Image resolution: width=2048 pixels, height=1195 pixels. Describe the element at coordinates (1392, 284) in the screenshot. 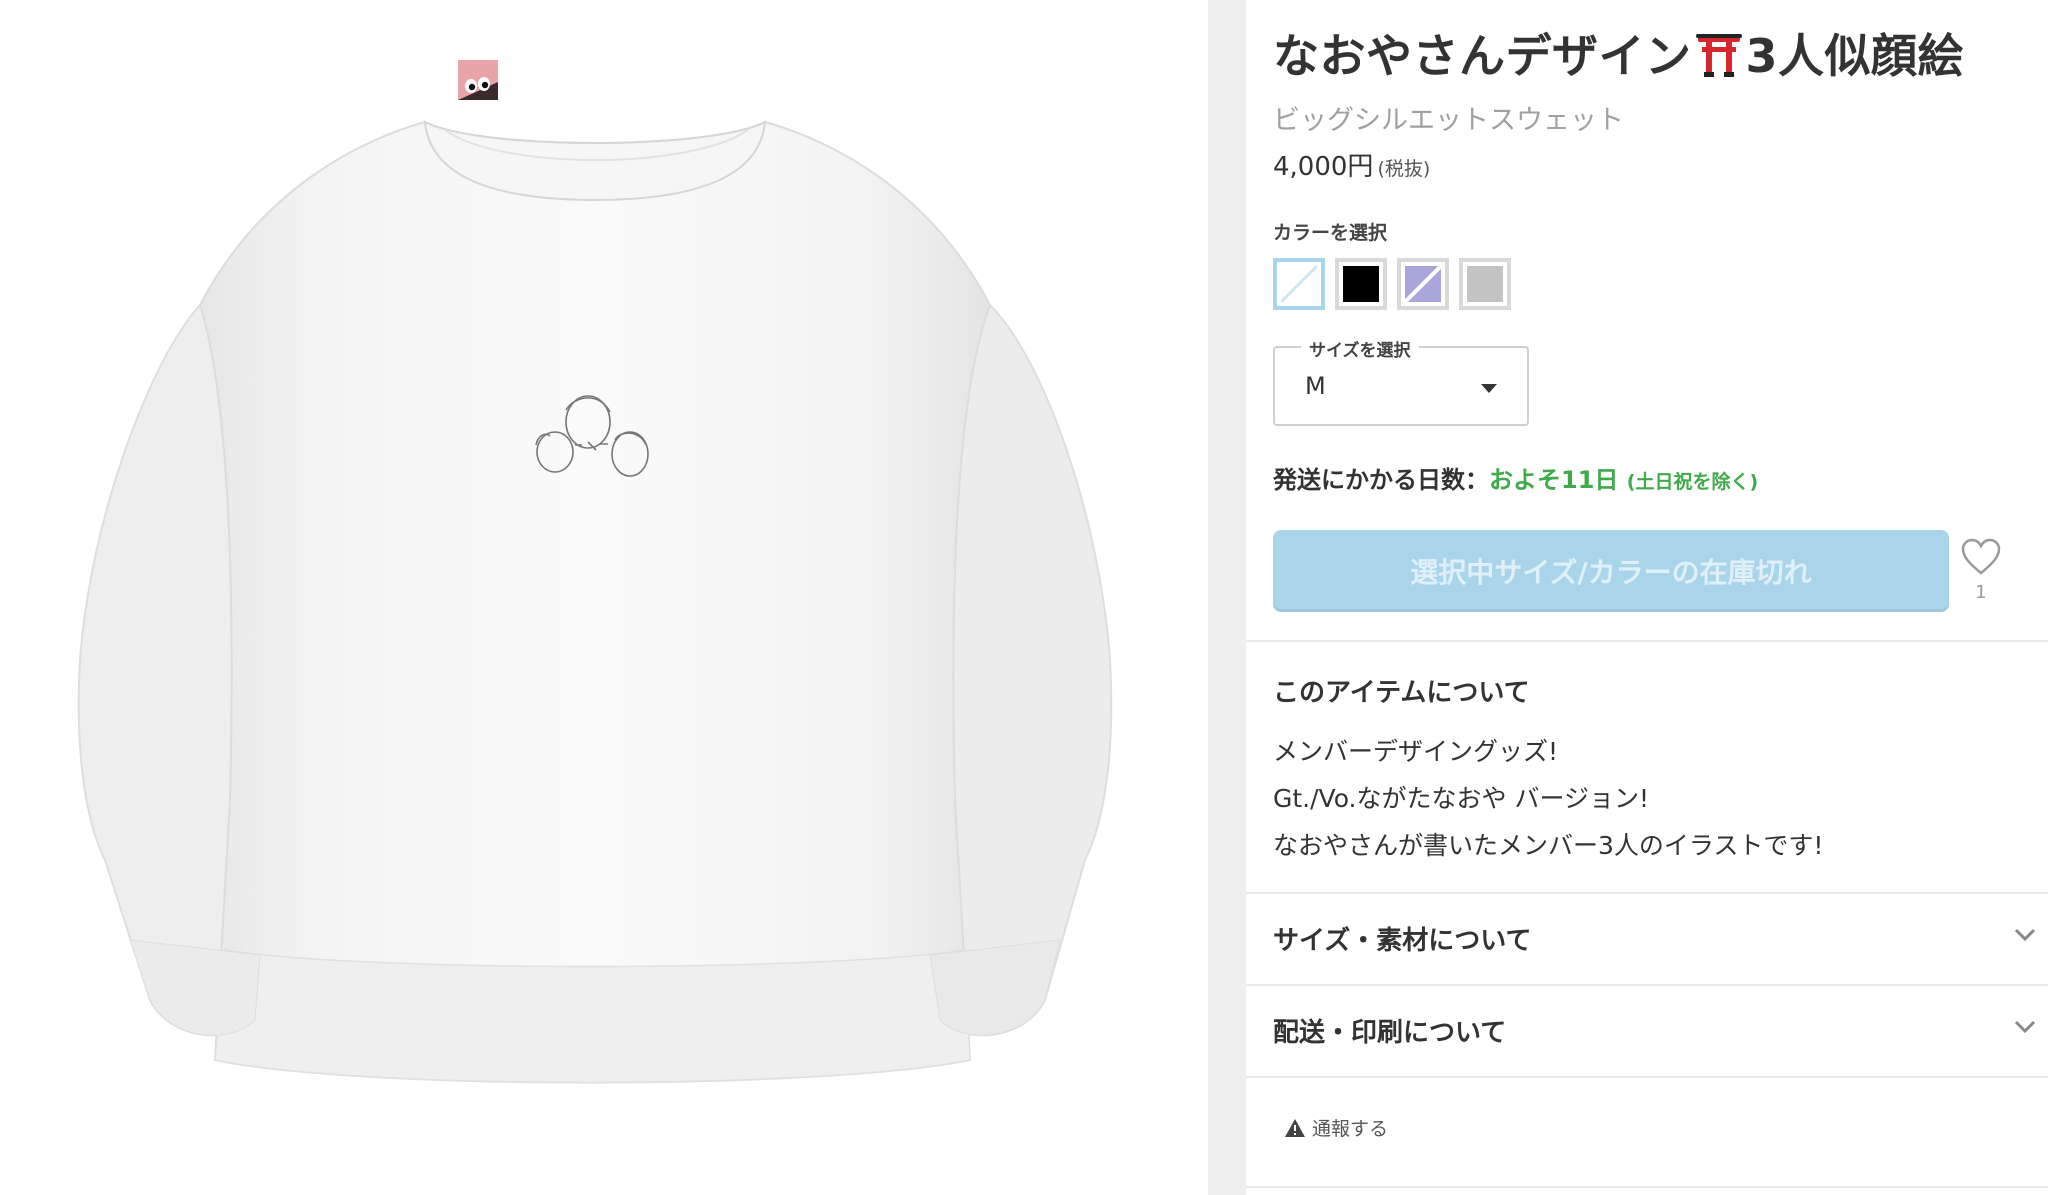

I see `color-swatches` at that location.